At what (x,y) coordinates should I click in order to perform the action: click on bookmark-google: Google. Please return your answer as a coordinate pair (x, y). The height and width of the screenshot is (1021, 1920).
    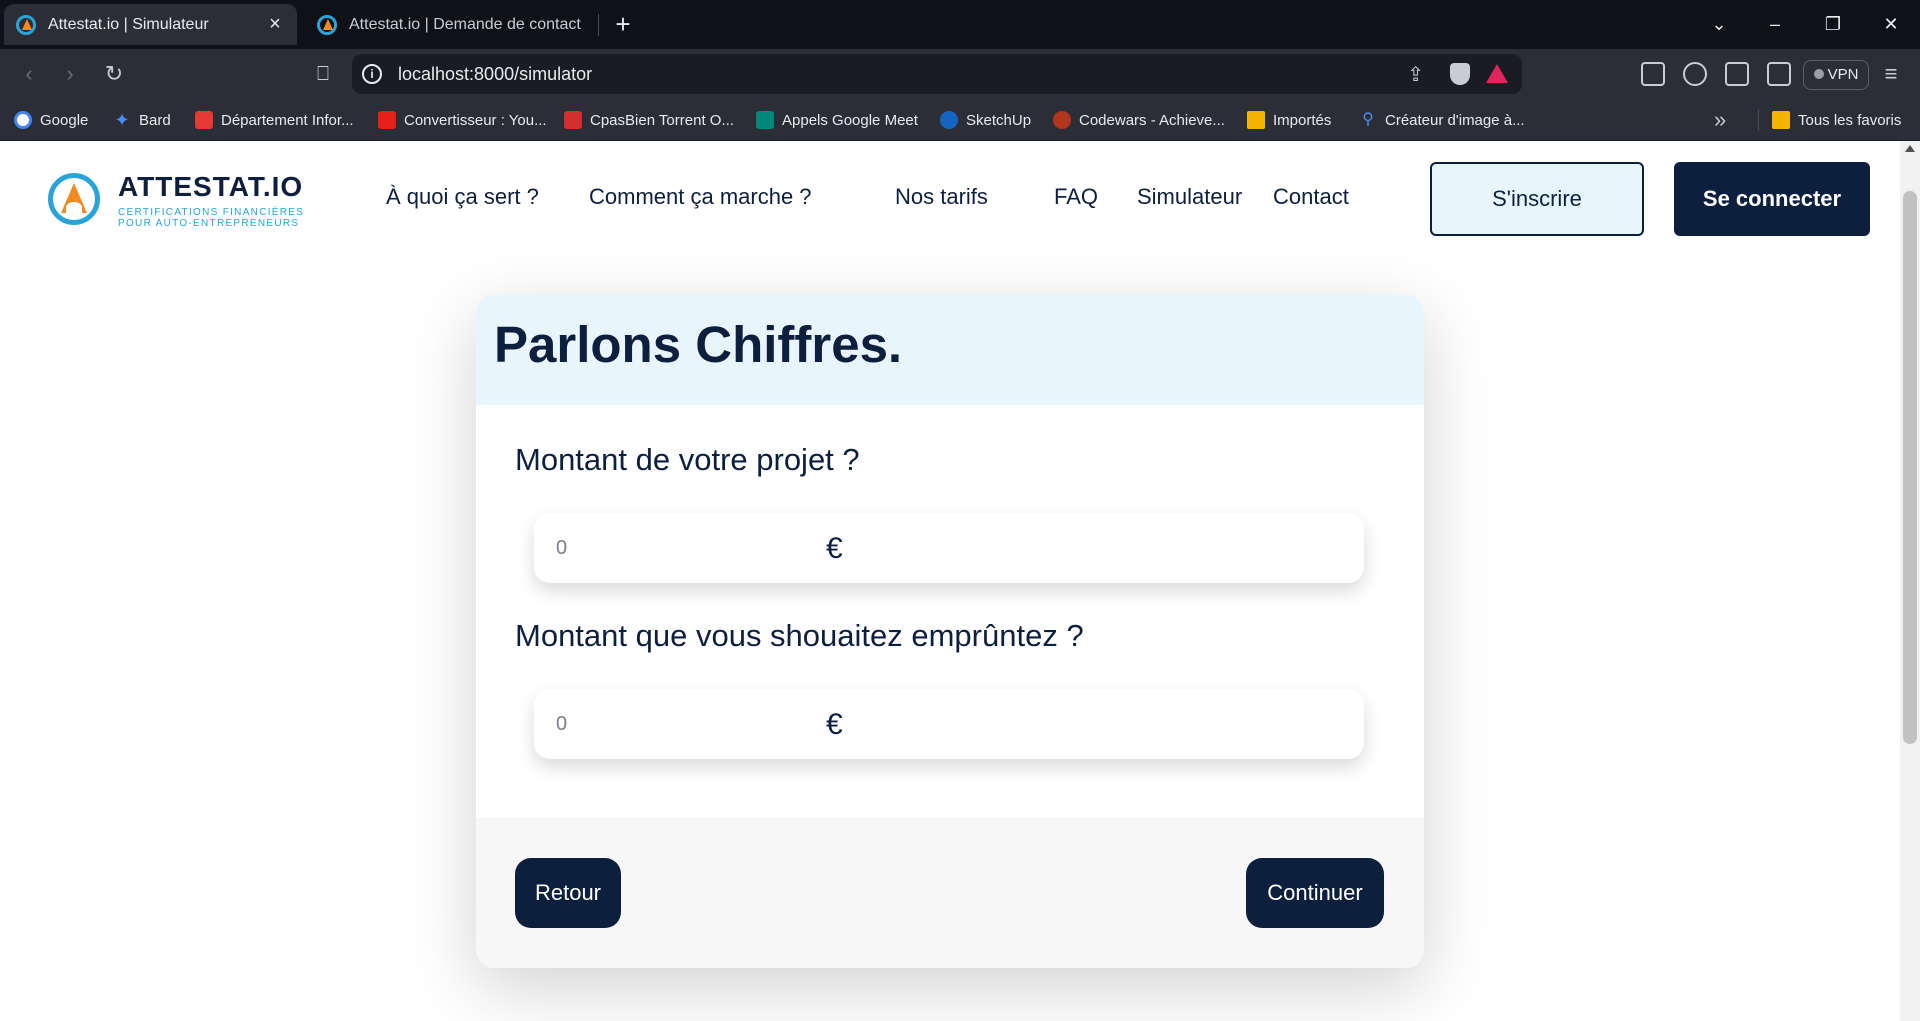
    Looking at the image, I should click on (51, 120).